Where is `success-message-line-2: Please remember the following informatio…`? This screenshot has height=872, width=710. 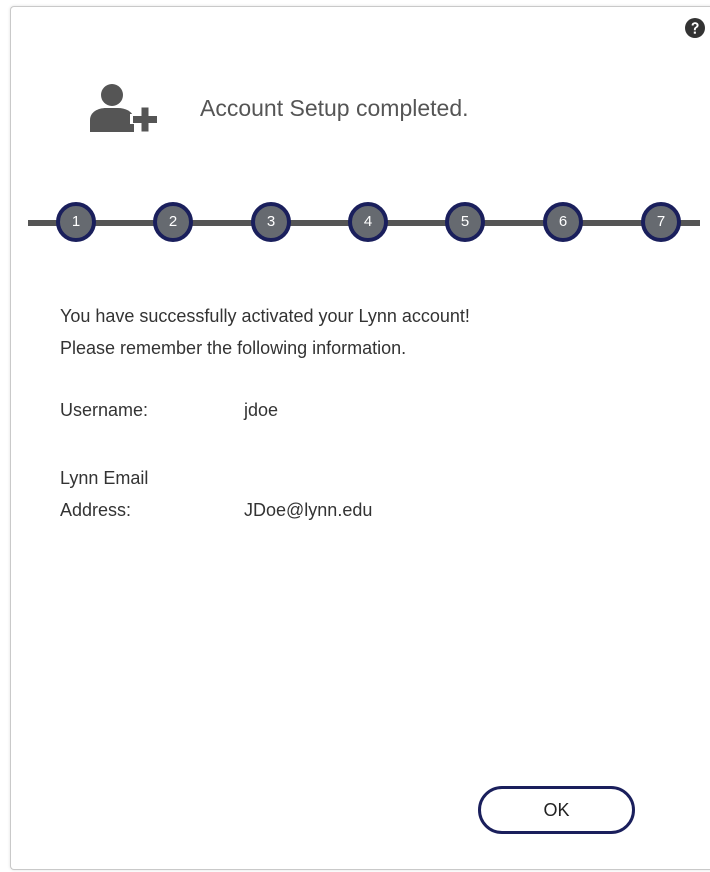 success-message-line-2: Please remember the following informatio… is located at coordinates (233, 348).